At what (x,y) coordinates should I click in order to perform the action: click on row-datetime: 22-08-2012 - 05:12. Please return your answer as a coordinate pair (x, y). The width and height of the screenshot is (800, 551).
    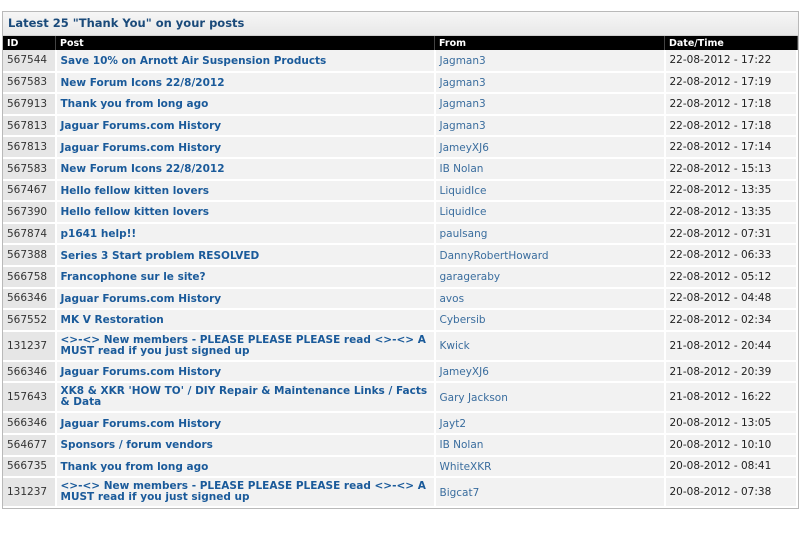
    Looking at the image, I should click on (731, 277).